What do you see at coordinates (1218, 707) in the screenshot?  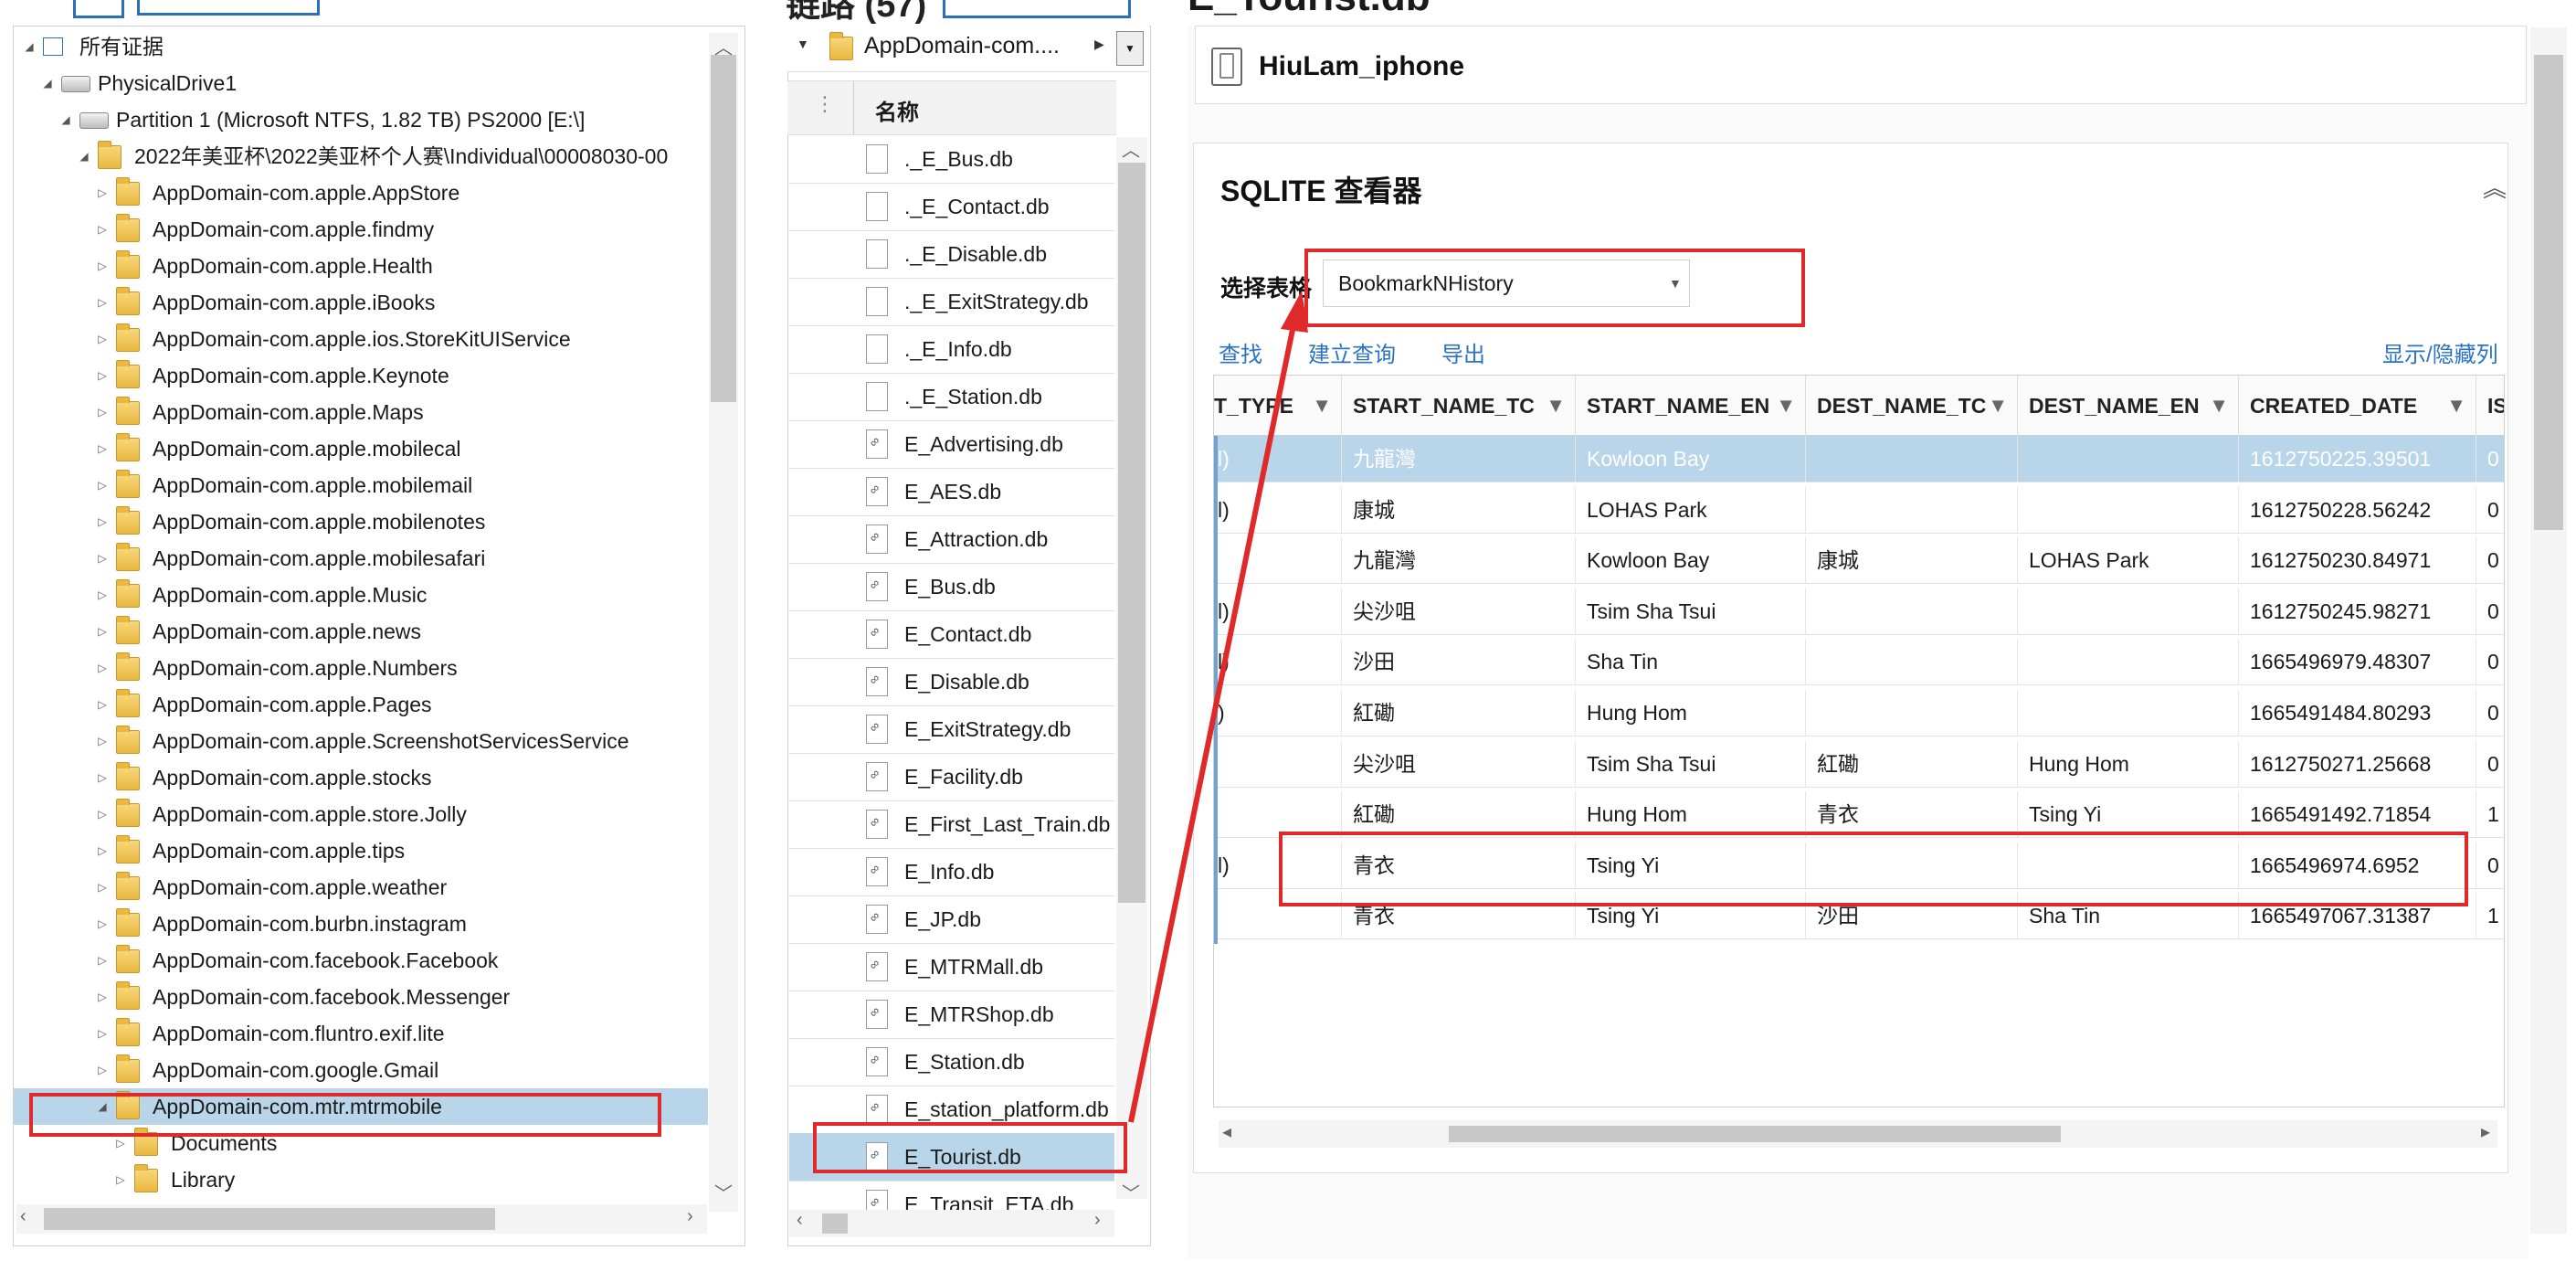 I see `annotation-arrow` at bounding box center [1218, 707].